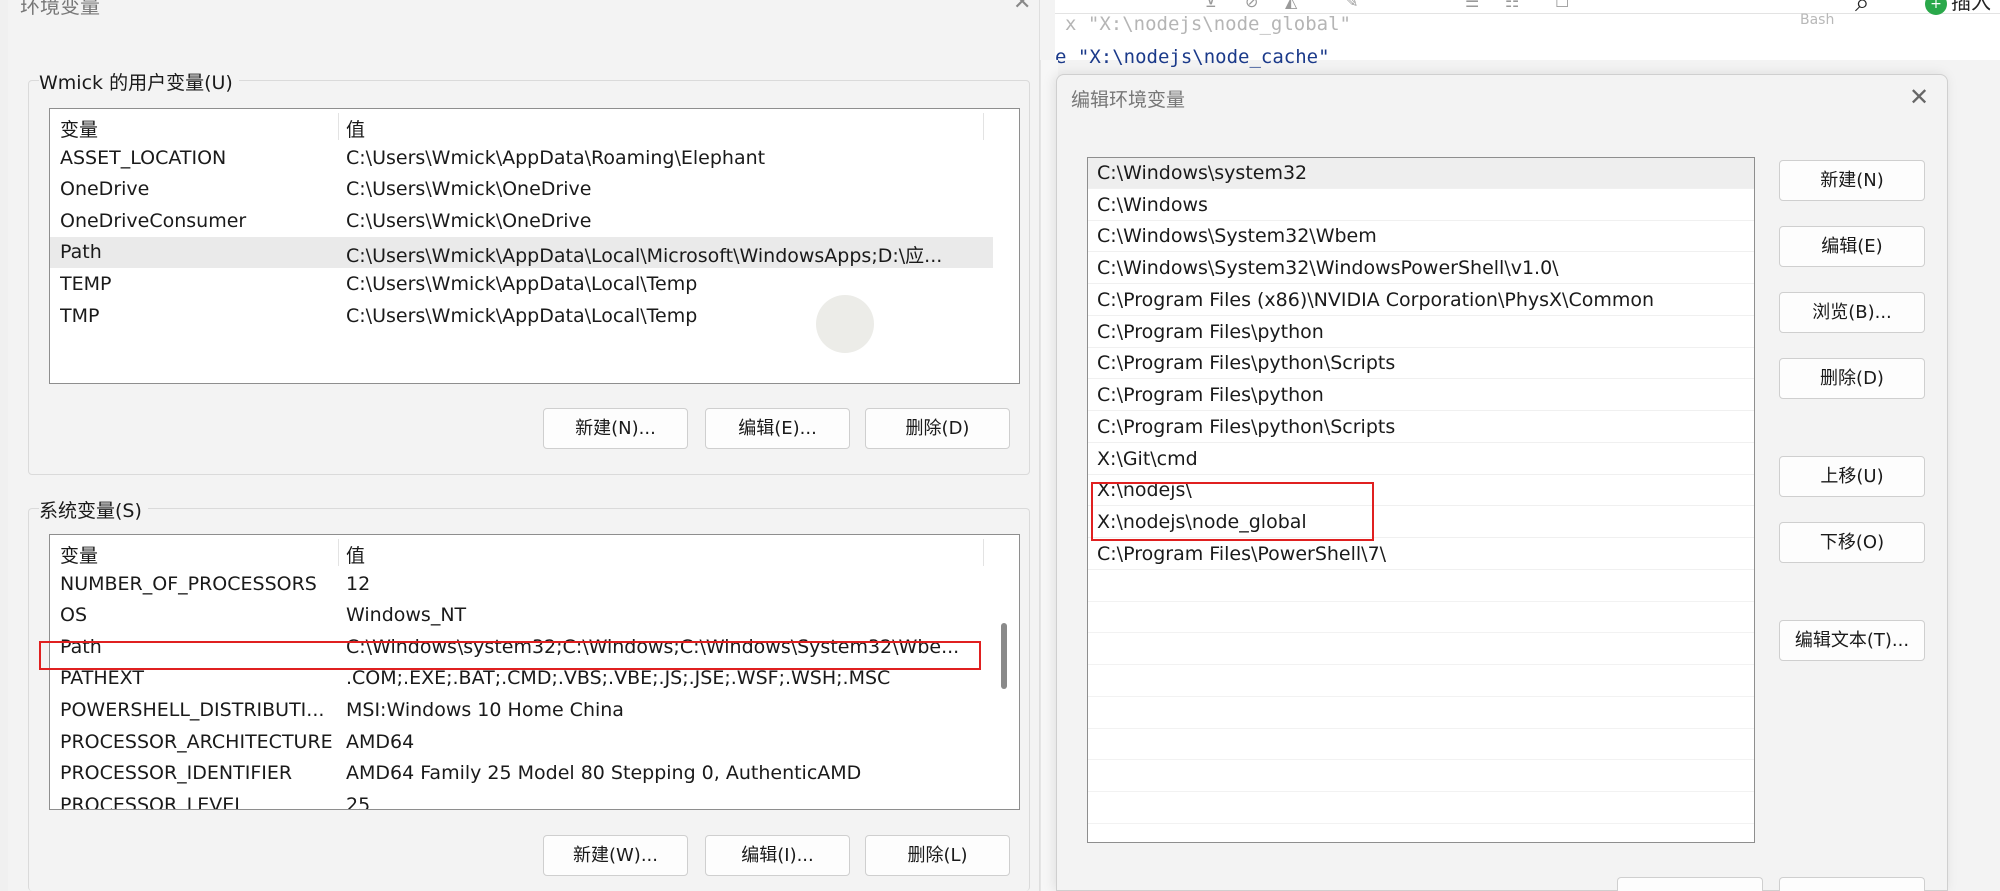 This screenshot has width=2000, height=891. I want to click on list-item-nodejs: X:\nodejs\, so click(1421, 490).